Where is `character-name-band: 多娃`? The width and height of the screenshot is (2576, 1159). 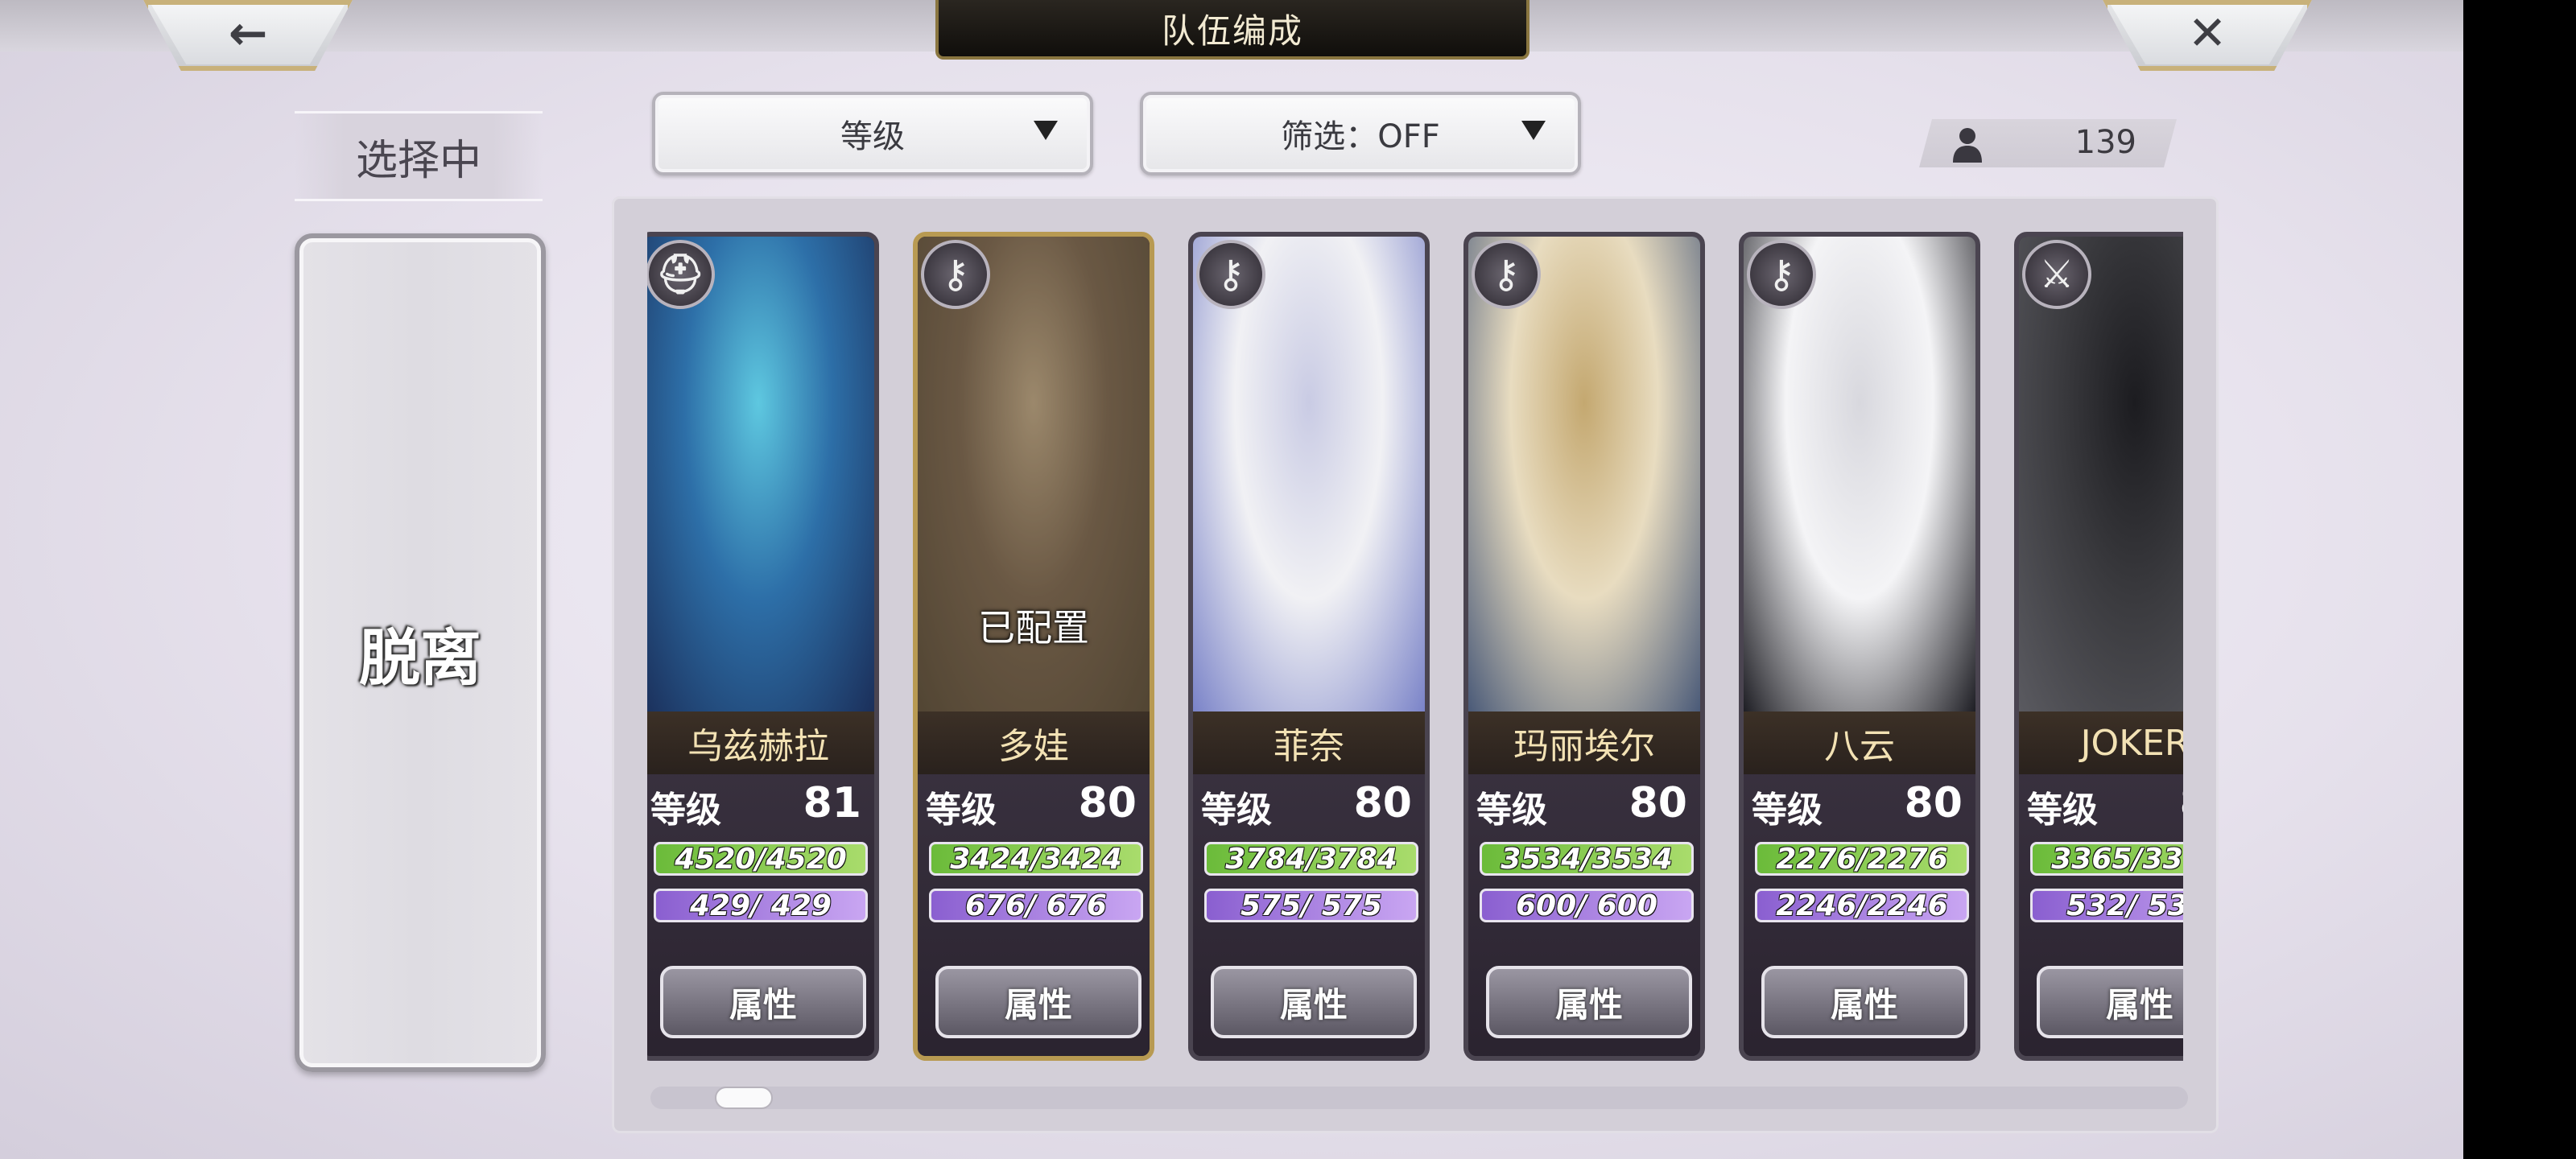 character-name-band: 多娃 is located at coordinates (1034, 742).